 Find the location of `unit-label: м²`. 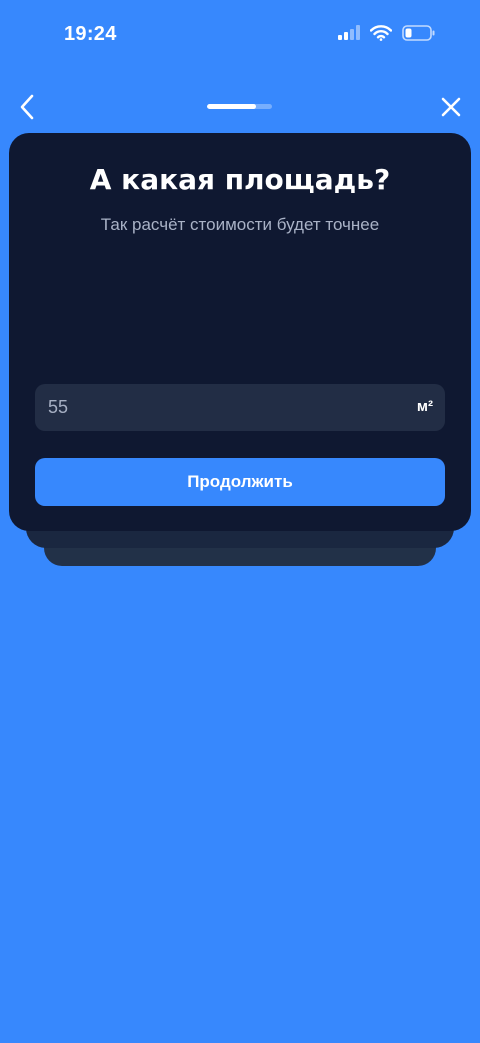

unit-label: м² is located at coordinates (424, 406).